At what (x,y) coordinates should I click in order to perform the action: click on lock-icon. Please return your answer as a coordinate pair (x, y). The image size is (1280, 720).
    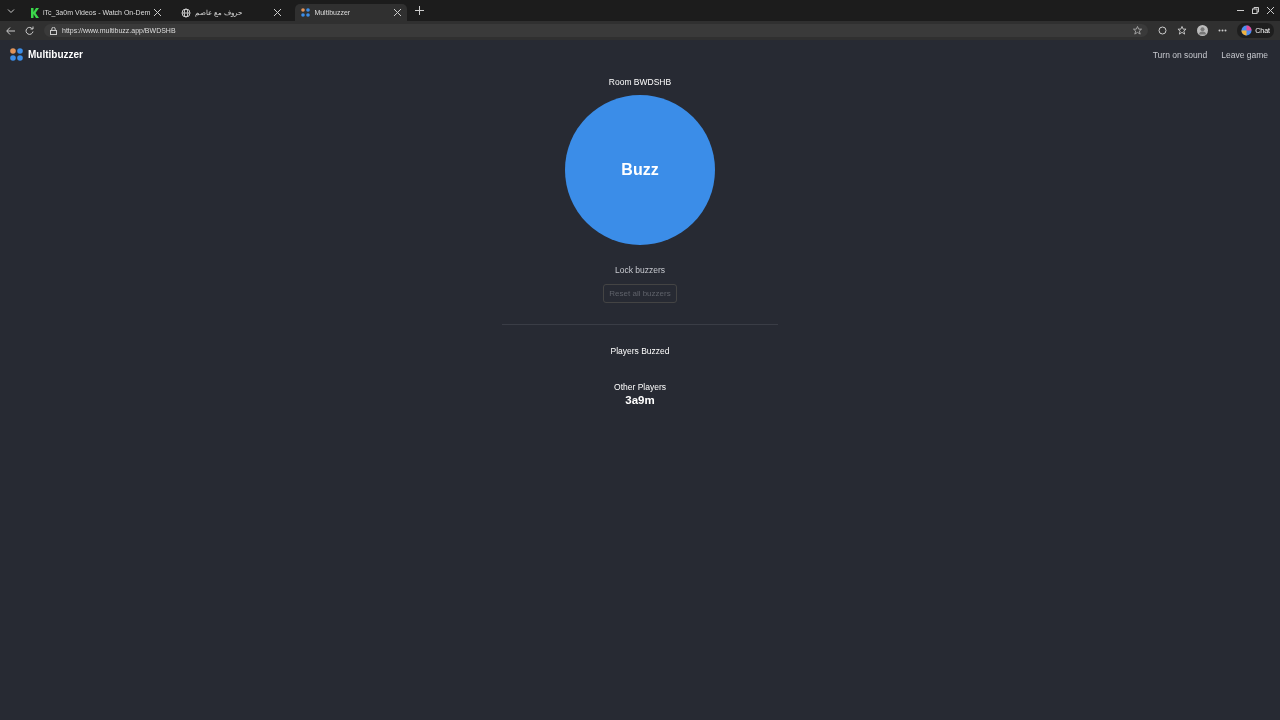
    Looking at the image, I should click on (53, 30).